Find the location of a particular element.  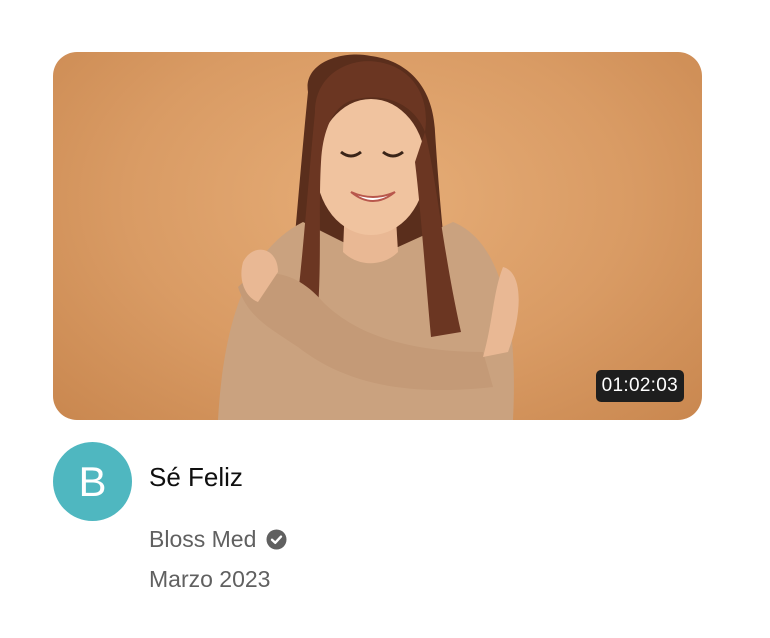

verified-check-icon is located at coordinates (276, 539).